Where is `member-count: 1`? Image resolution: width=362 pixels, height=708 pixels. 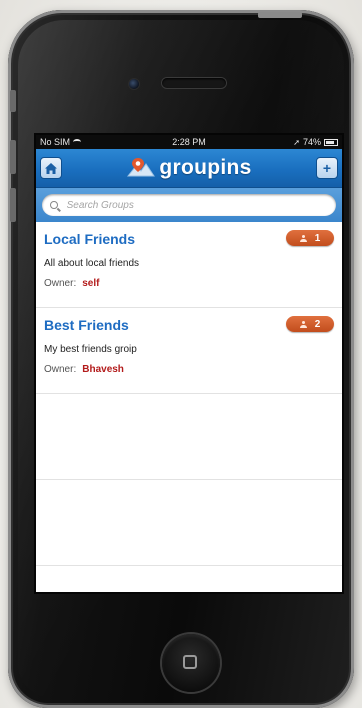
member-count: 1 is located at coordinates (317, 238).